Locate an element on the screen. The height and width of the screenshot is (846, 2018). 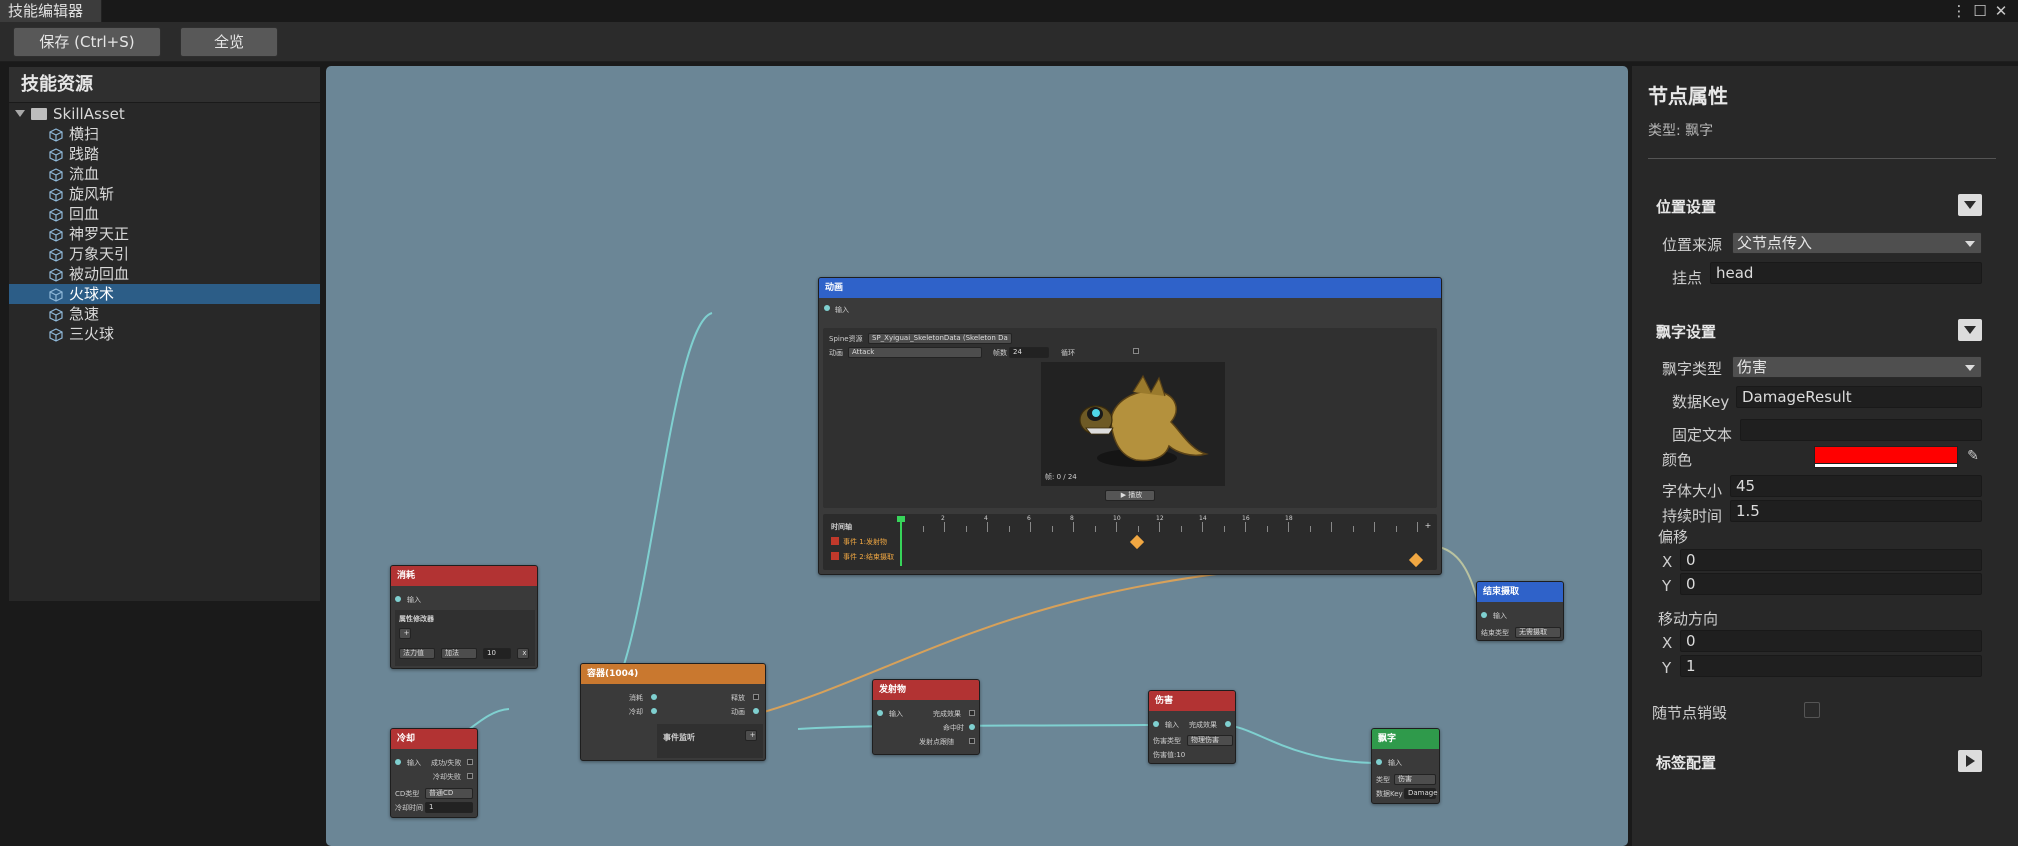
overview-button: 全览 is located at coordinates (229, 42).